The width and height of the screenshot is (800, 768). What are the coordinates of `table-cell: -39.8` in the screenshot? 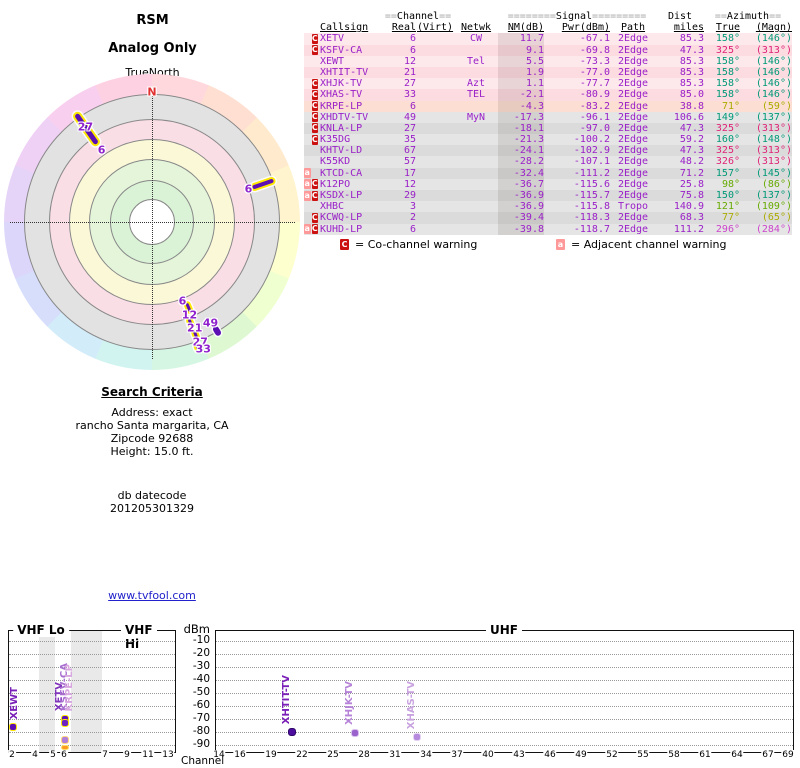 It's located at (521, 229).